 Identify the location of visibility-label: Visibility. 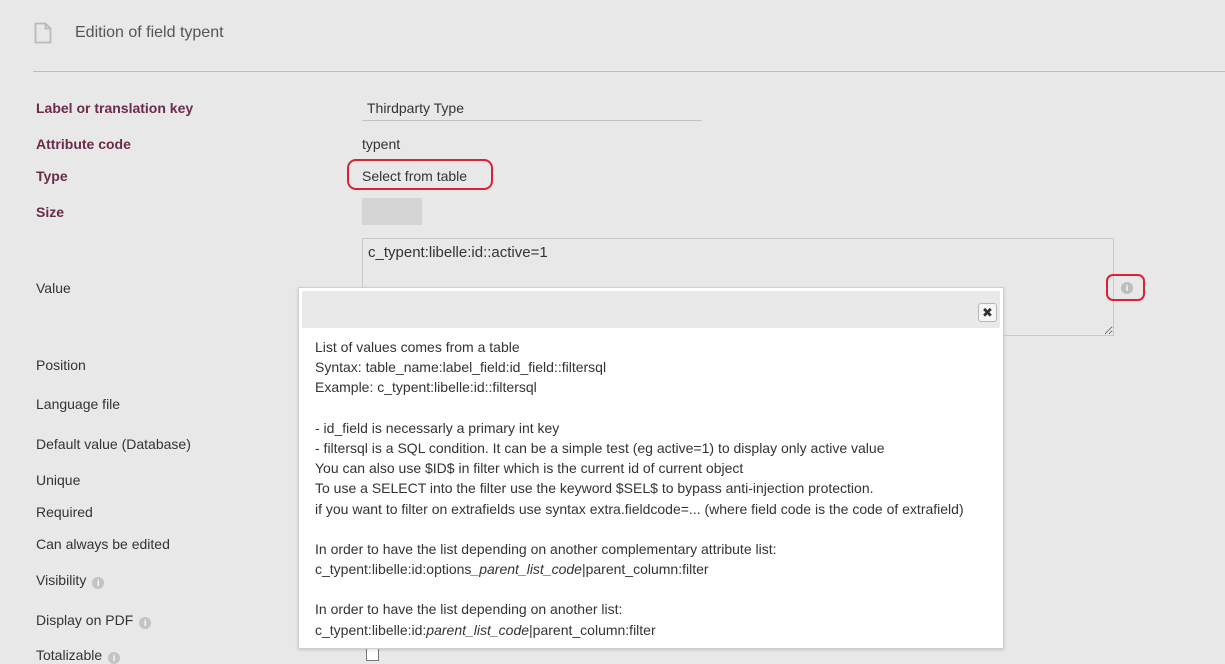
(61, 580).